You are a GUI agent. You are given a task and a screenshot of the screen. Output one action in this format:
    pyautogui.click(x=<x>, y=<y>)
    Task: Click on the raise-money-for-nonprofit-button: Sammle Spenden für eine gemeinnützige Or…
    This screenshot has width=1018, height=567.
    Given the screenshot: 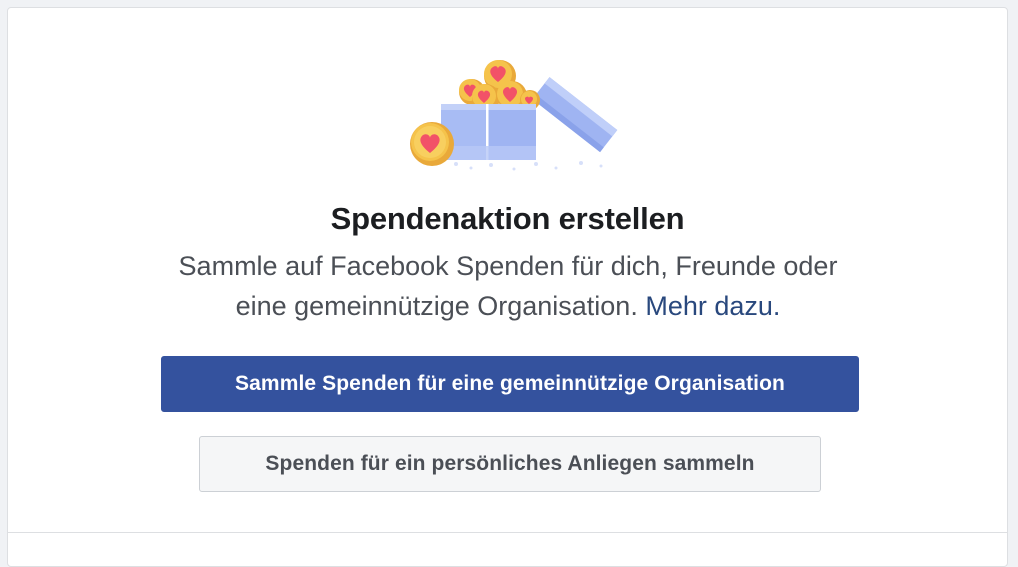 What is the action you would take?
    pyautogui.click(x=510, y=384)
    